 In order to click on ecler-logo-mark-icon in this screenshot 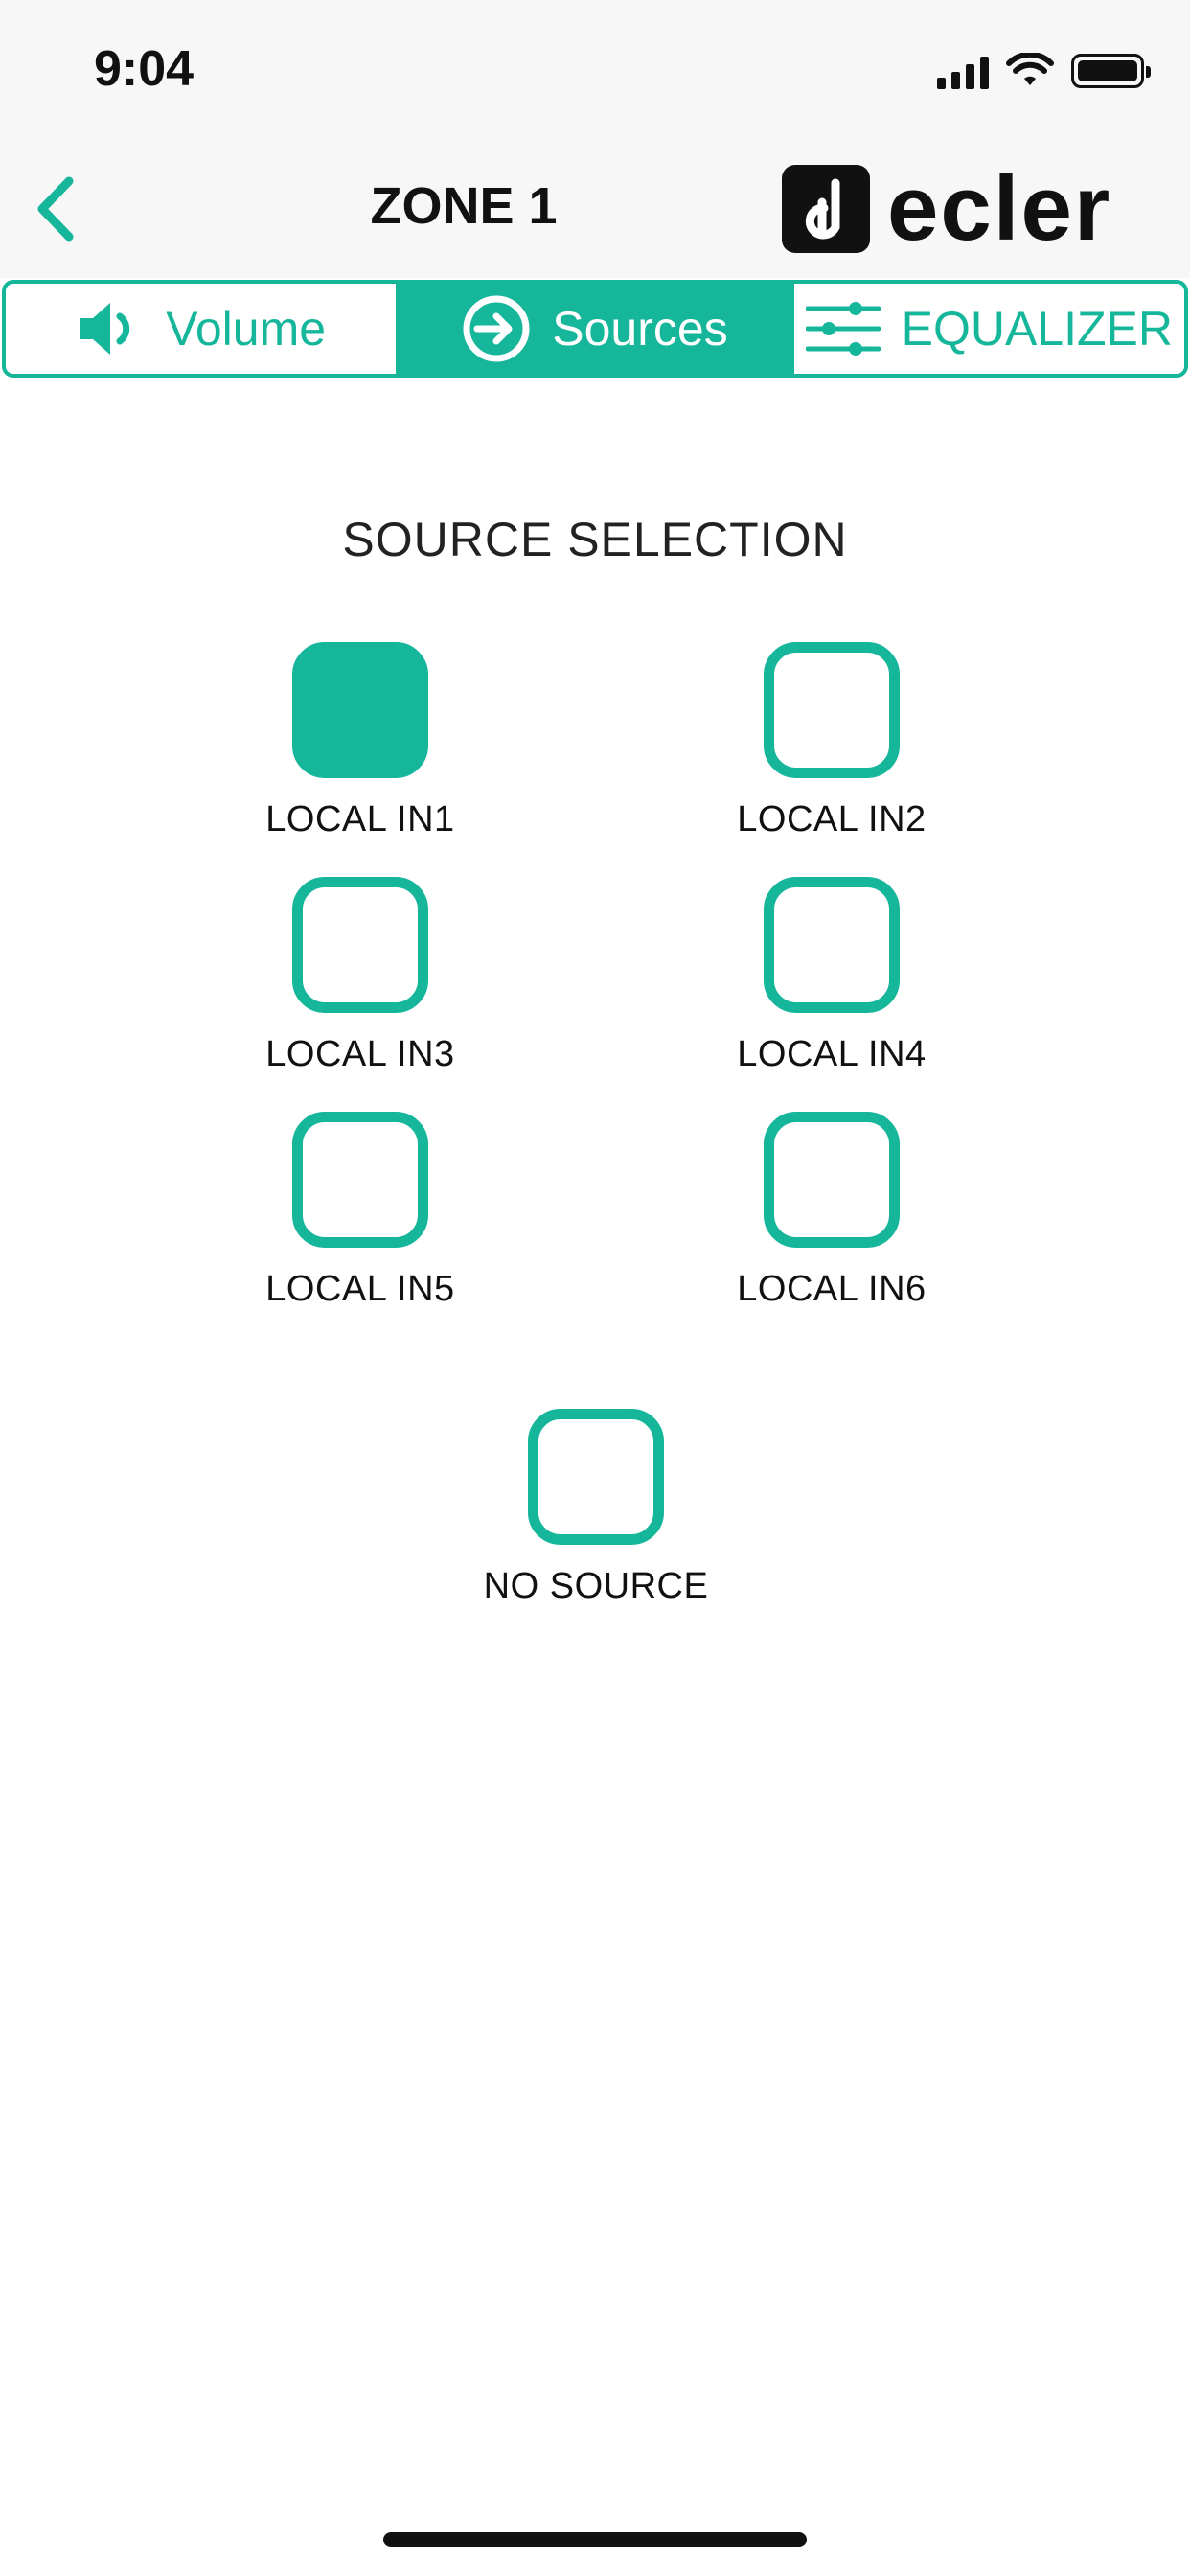, I will do `click(826, 209)`.